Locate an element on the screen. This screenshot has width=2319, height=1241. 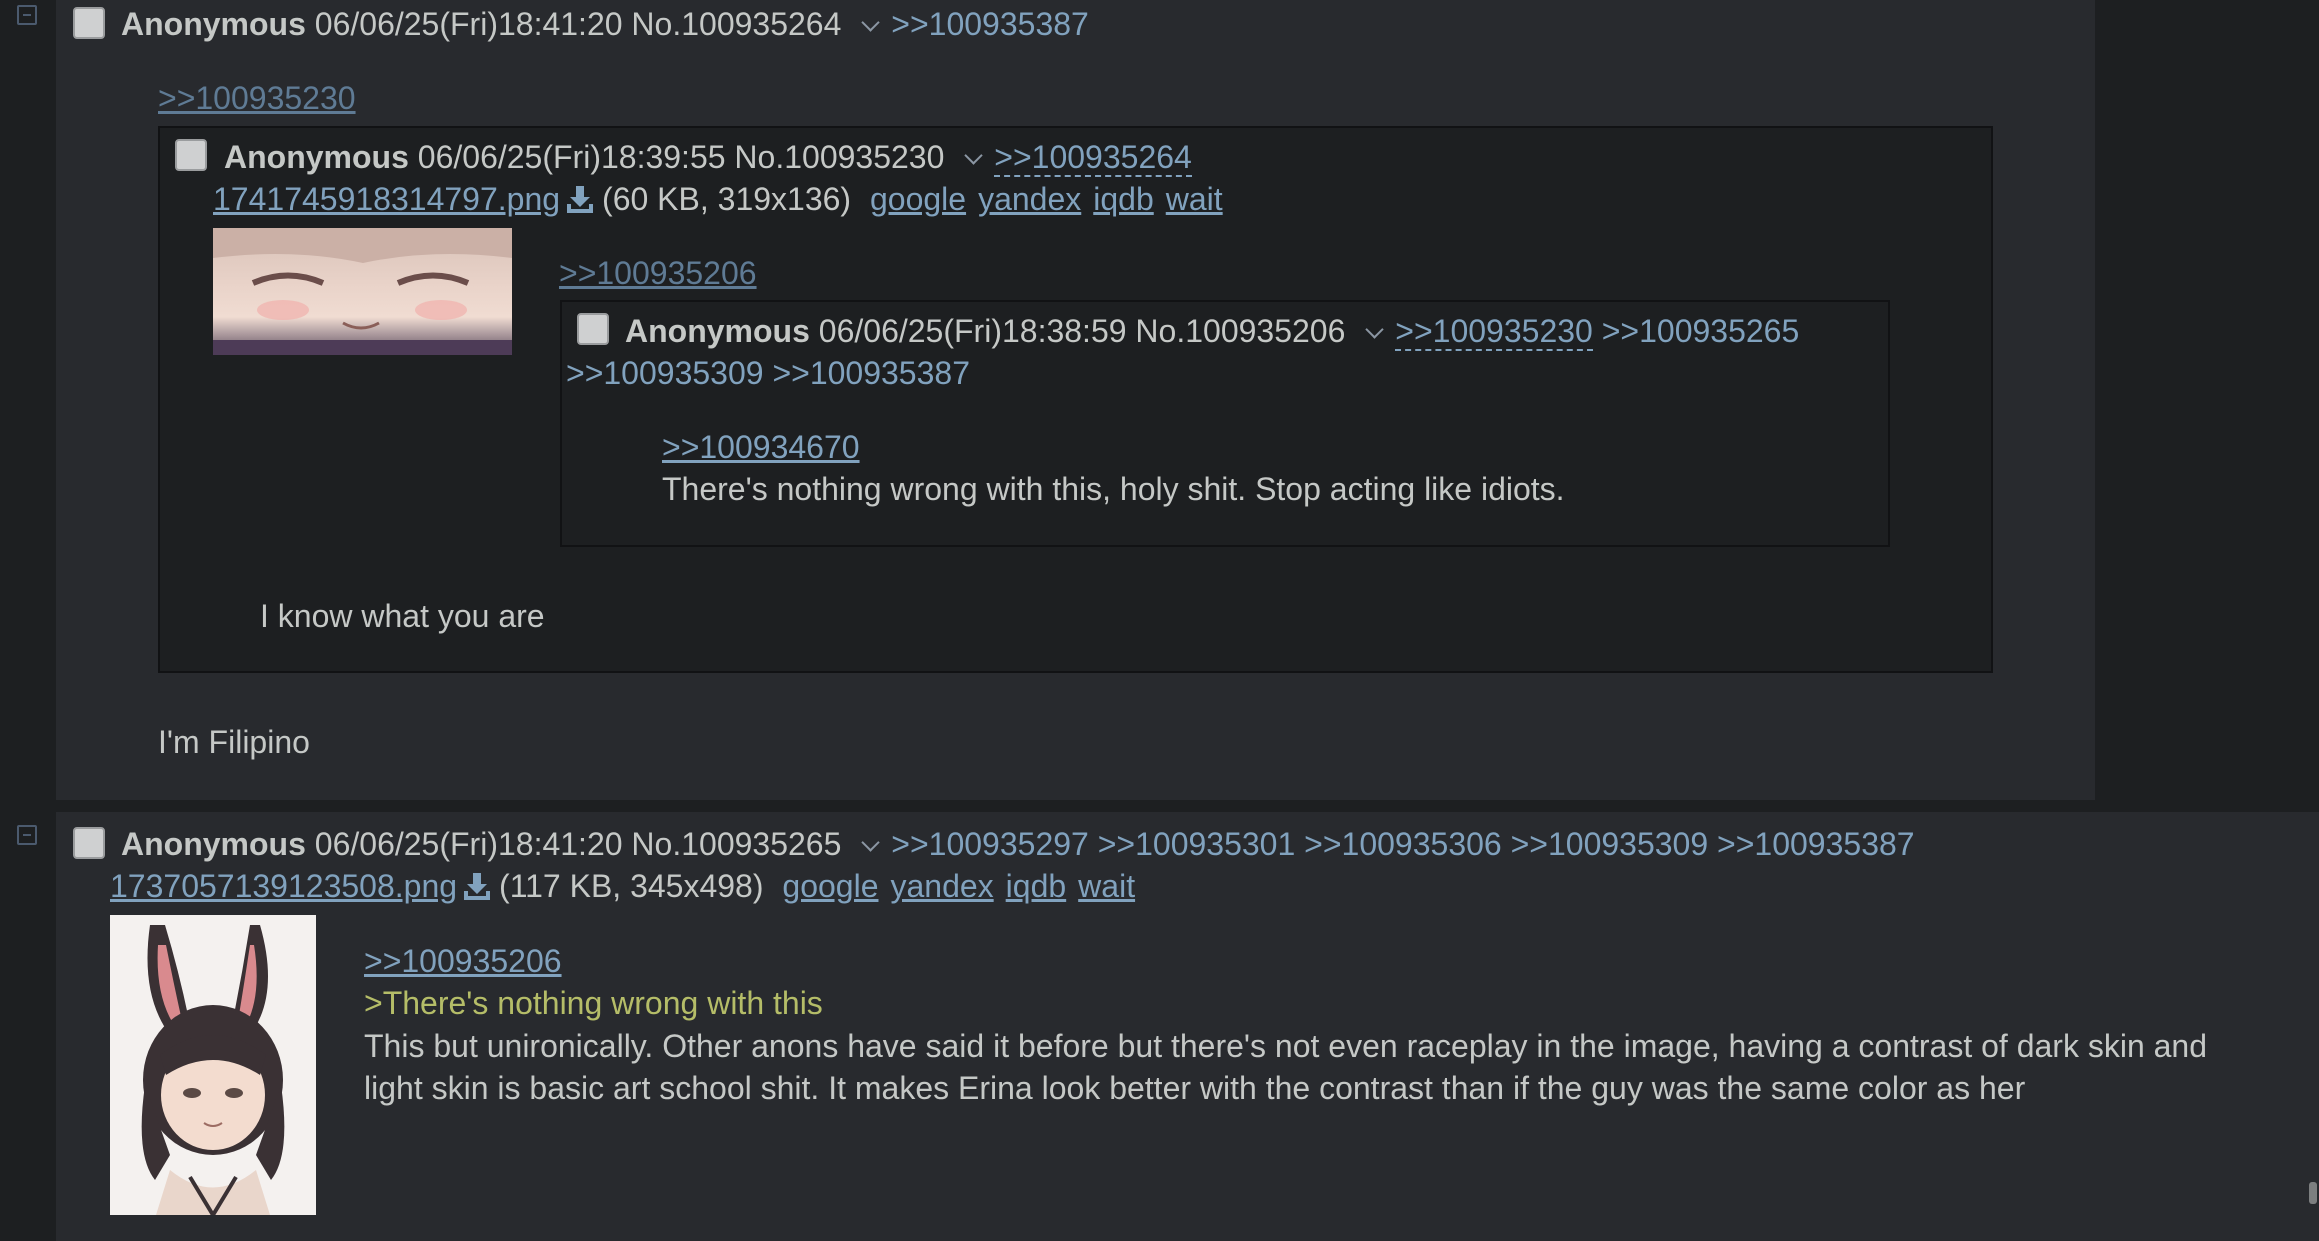
backlink: >>100935297 is located at coordinates (990, 844).